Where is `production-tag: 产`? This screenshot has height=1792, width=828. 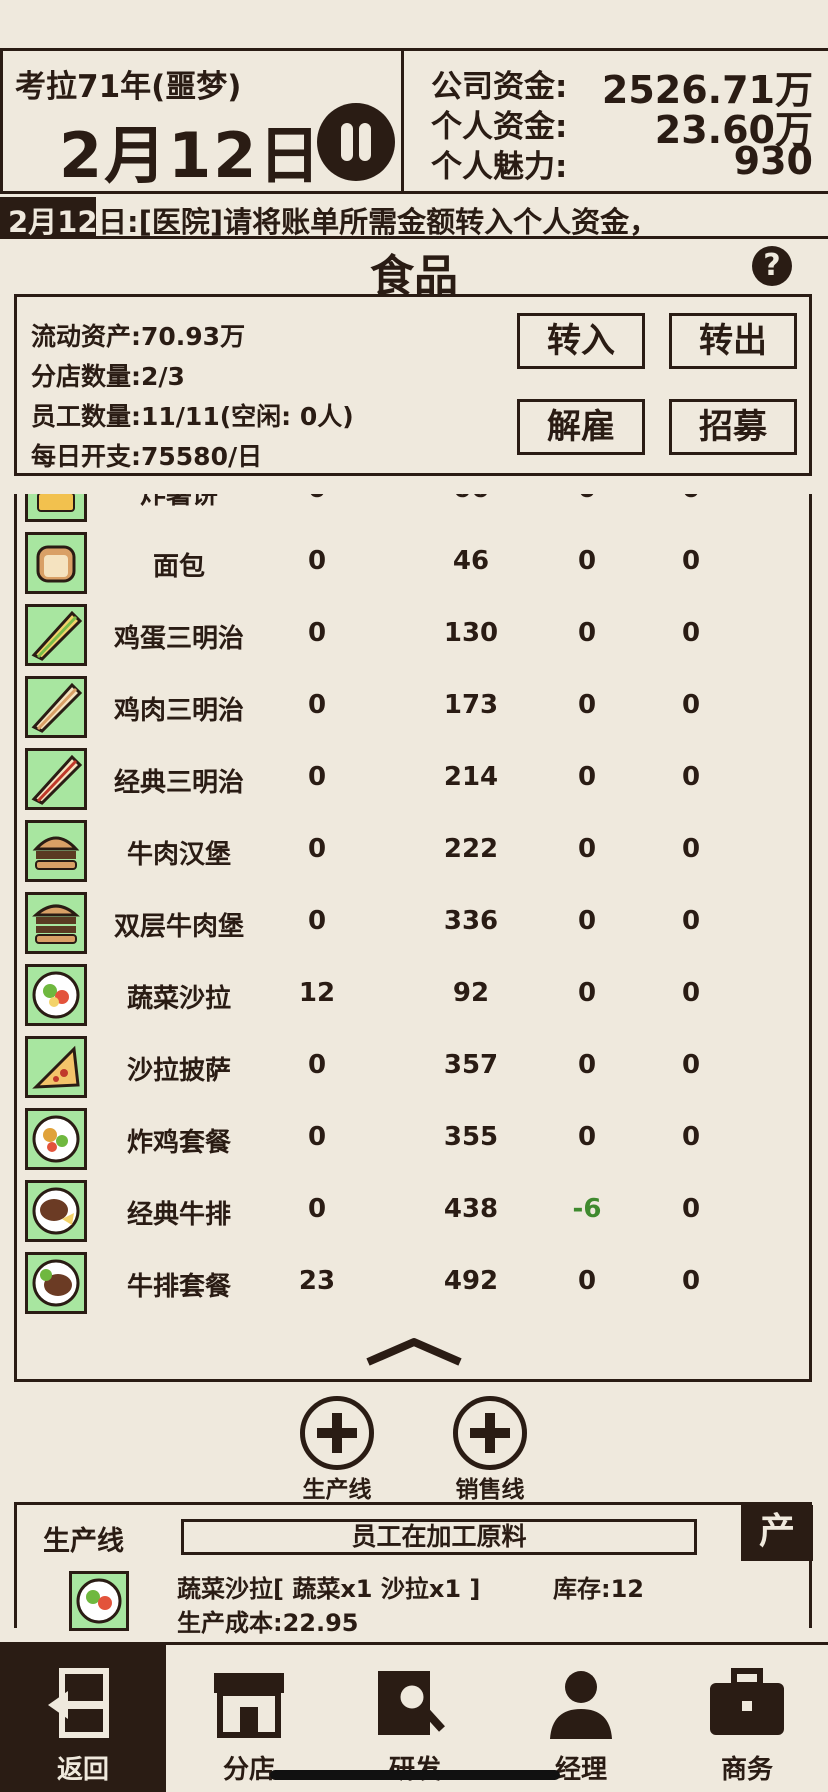
production-tag: 产 is located at coordinates (777, 1533).